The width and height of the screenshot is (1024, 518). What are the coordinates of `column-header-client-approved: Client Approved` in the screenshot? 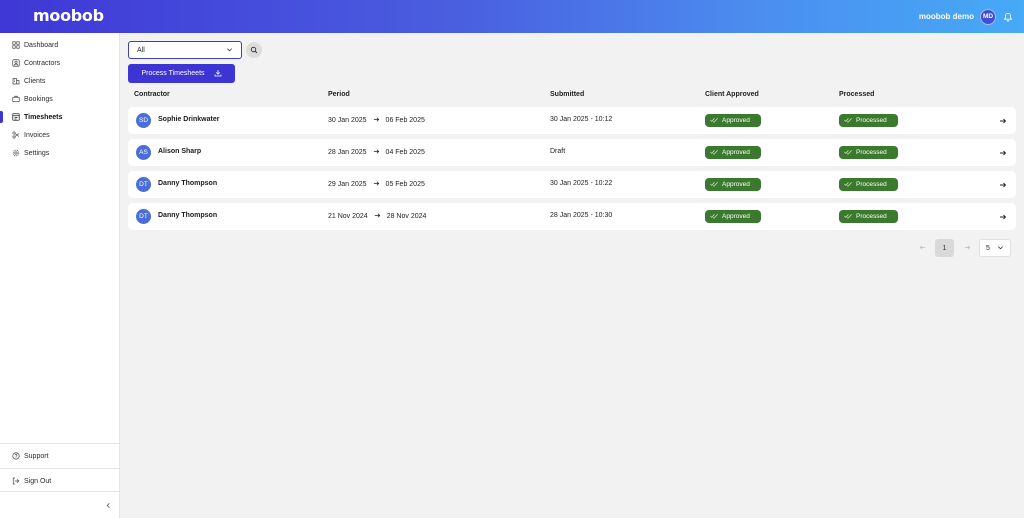 It's located at (732, 94).